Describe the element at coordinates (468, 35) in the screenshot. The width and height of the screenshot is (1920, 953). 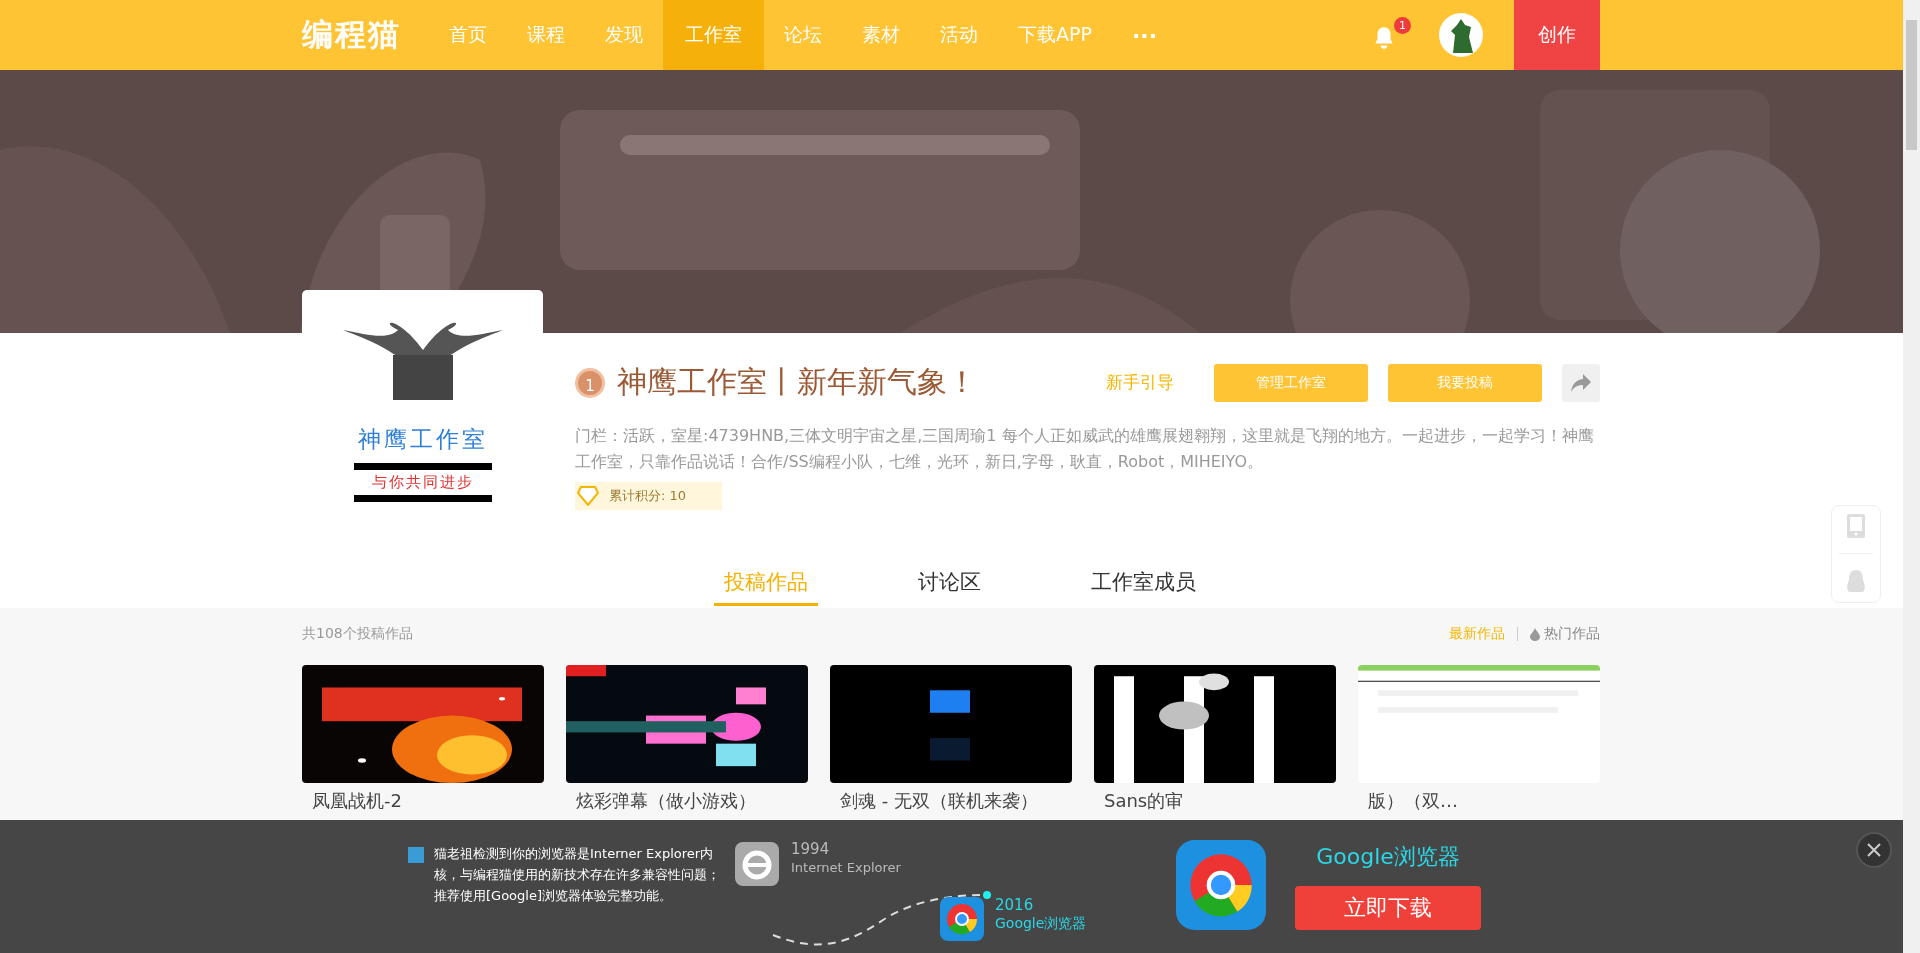
I see `nav-item: 首页` at that location.